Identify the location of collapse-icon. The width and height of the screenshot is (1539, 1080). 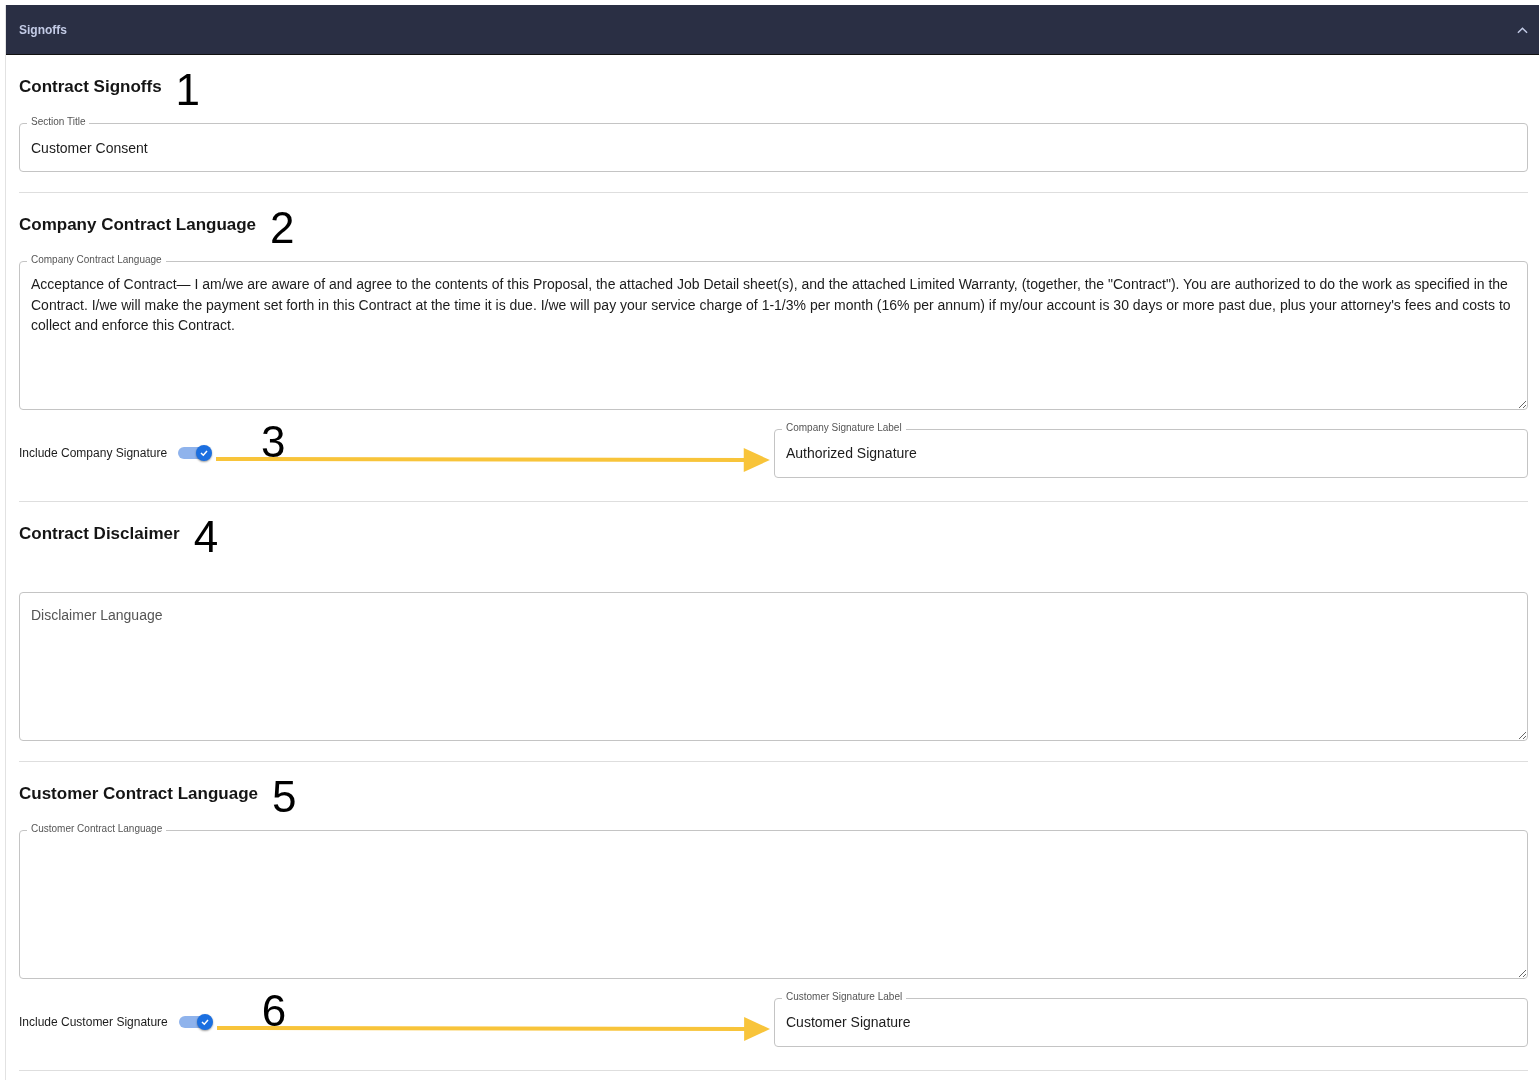
(1522, 29).